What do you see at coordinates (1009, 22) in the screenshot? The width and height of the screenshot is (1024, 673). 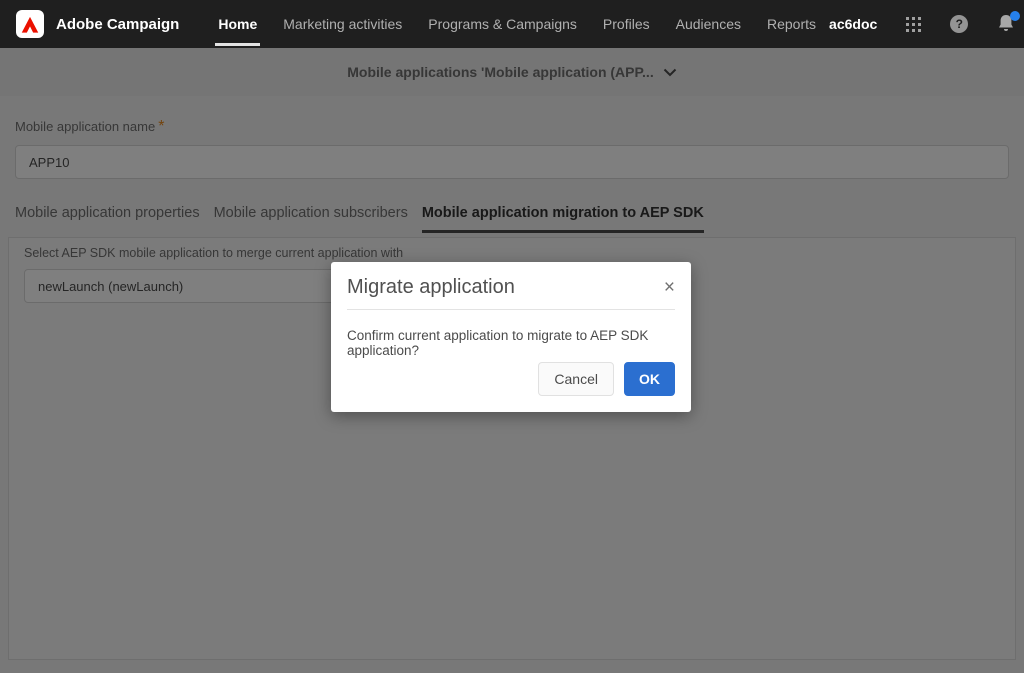 I see `notifications-button` at bounding box center [1009, 22].